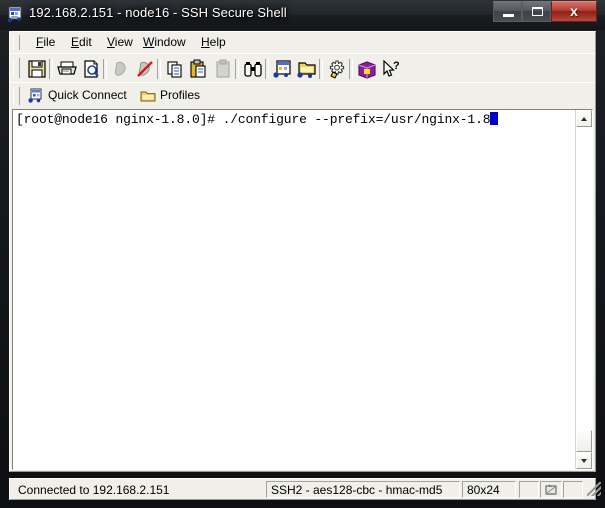  I want to click on connect-toolbar-drag-grip, so click(16, 96).